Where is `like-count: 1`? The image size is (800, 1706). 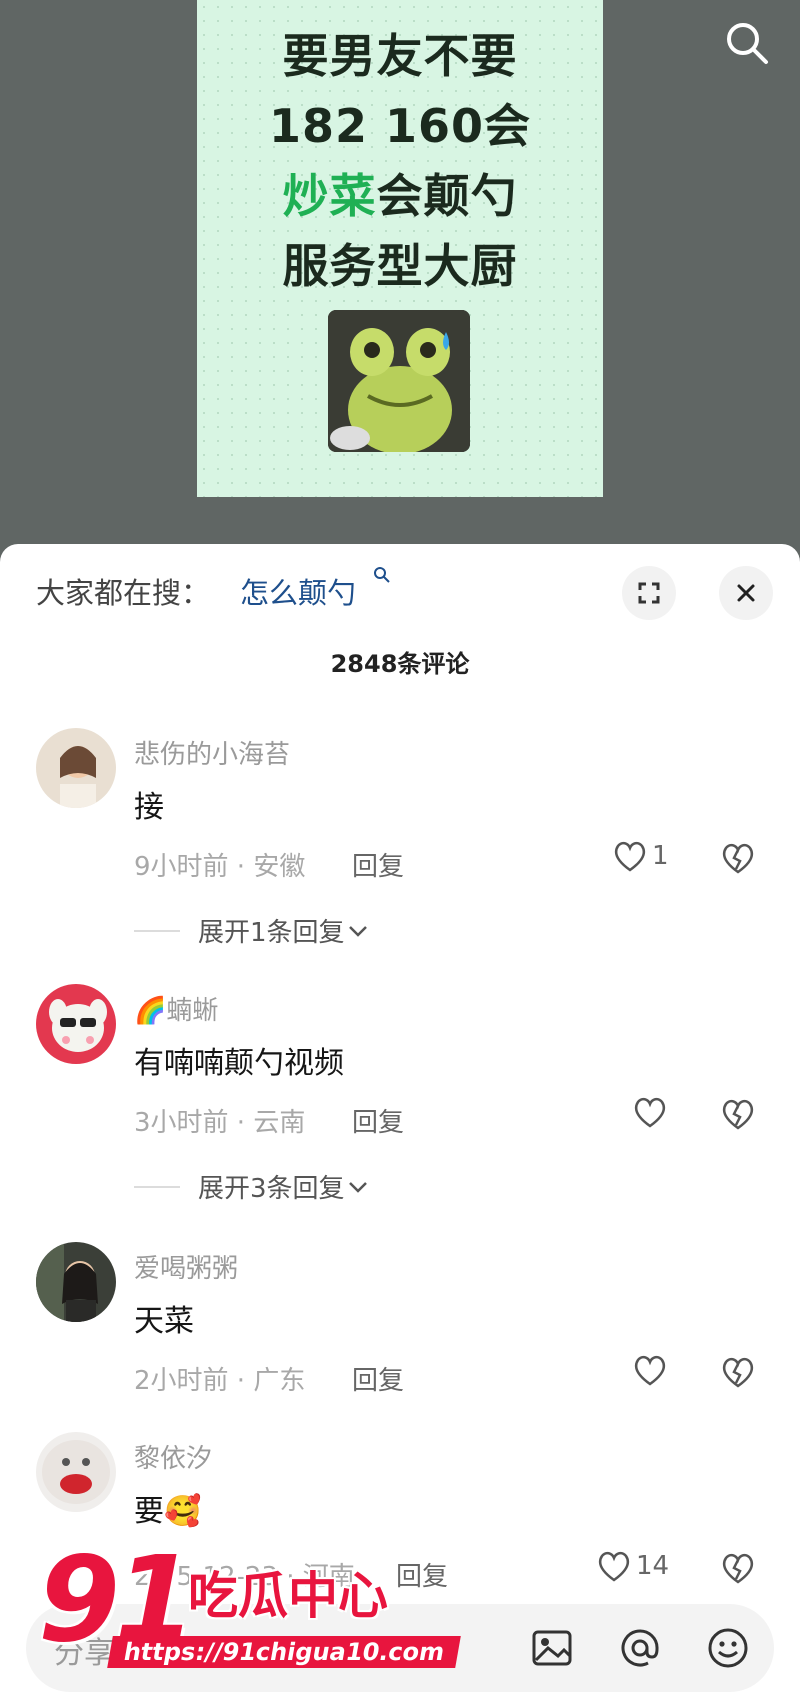 like-count: 1 is located at coordinates (660, 856).